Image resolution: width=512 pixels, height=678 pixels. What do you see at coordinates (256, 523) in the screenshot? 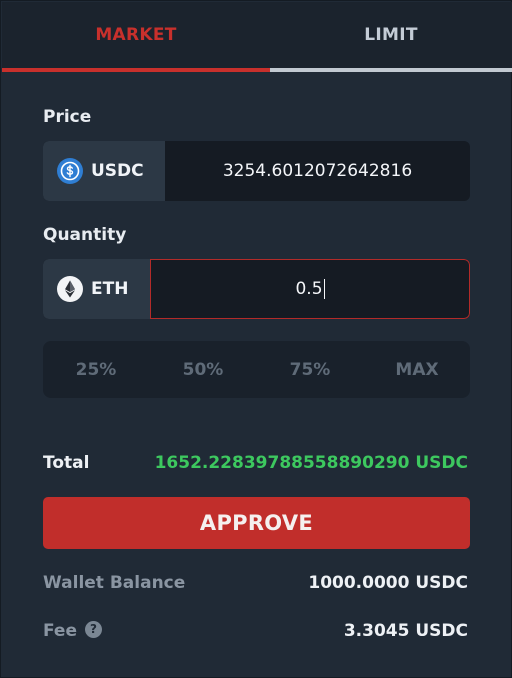
I see `approve-button: APPROVE` at bounding box center [256, 523].